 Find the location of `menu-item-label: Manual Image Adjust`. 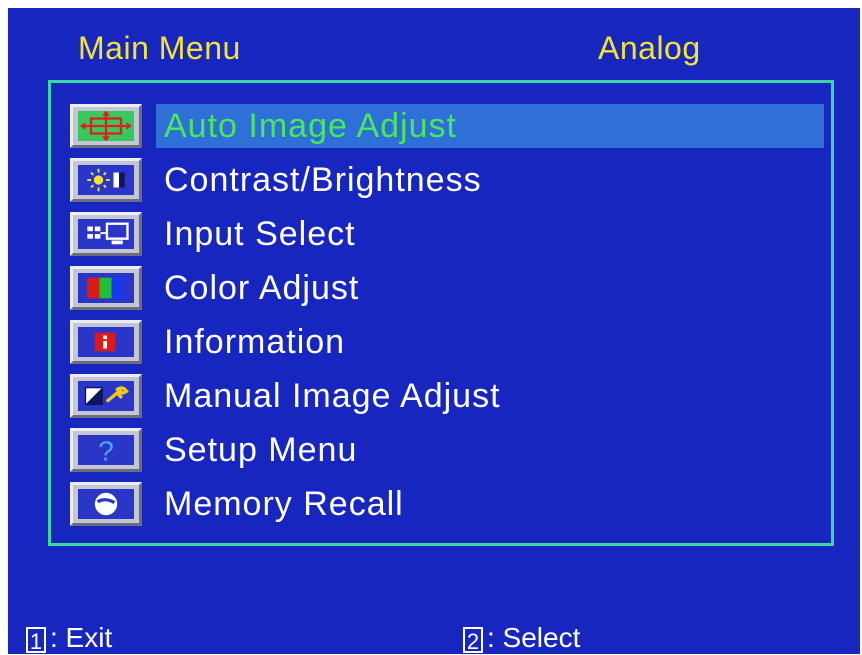

menu-item-label: Manual Image Adjust is located at coordinates (332, 396).